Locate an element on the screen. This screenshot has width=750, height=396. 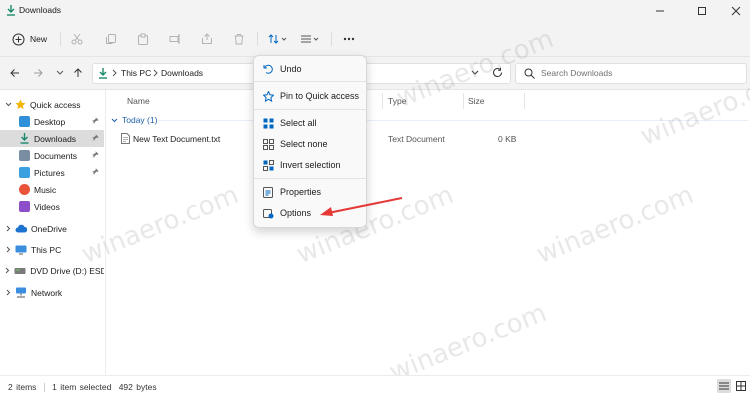
refresh-icon is located at coordinates (497, 72).